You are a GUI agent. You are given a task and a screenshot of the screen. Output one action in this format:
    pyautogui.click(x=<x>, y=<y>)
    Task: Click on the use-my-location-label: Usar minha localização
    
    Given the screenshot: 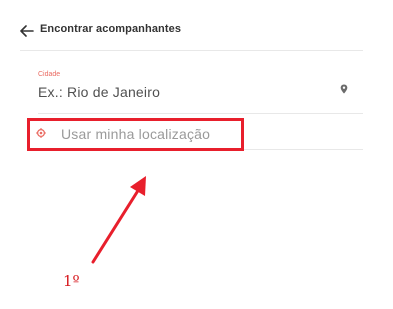 What is the action you would take?
    pyautogui.click(x=136, y=134)
    